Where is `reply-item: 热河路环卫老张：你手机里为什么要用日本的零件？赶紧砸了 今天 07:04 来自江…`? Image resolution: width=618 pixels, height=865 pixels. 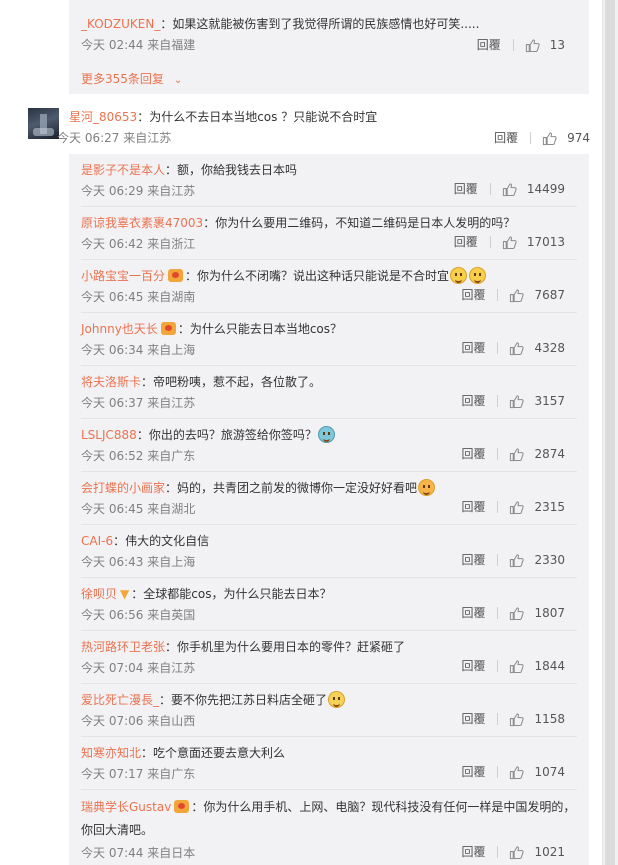
reply-item: 热河路环卫老张：你手机里为什么要用日本的零件？赶紧砸了 今天 07:04 来自江… is located at coordinates (329, 657).